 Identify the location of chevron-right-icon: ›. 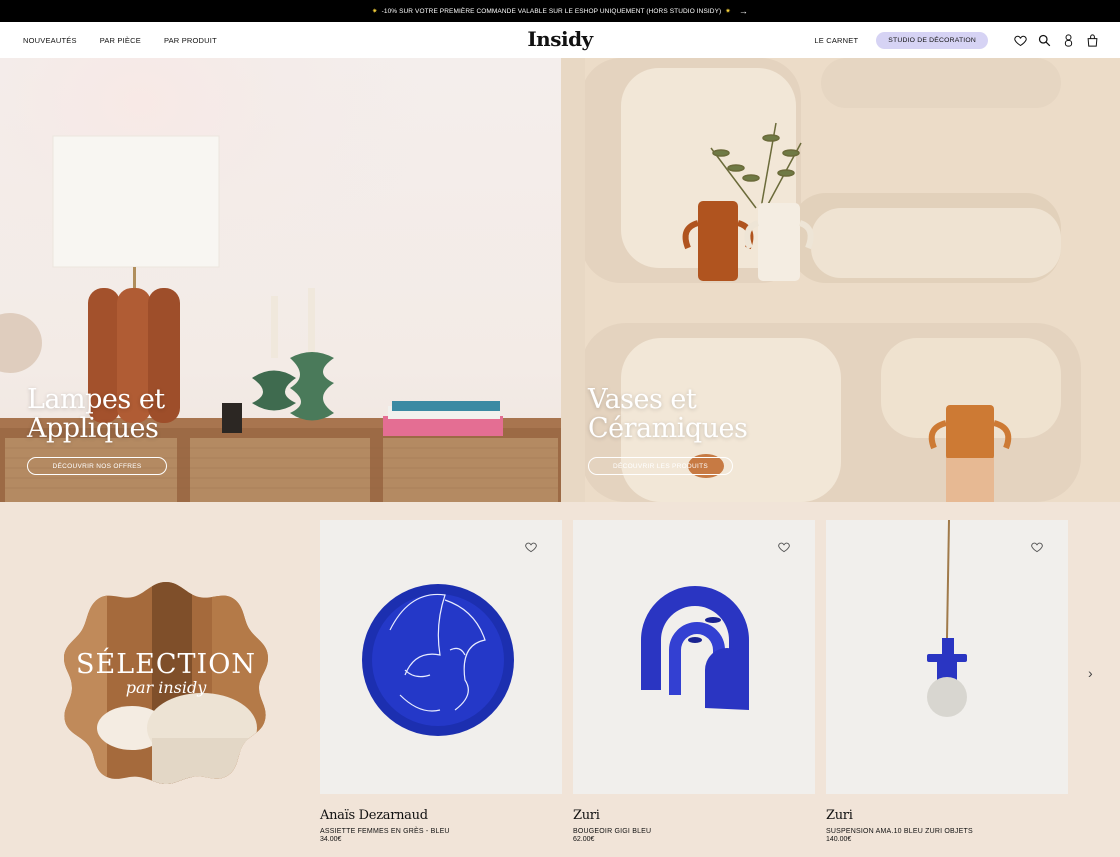
(1090, 673).